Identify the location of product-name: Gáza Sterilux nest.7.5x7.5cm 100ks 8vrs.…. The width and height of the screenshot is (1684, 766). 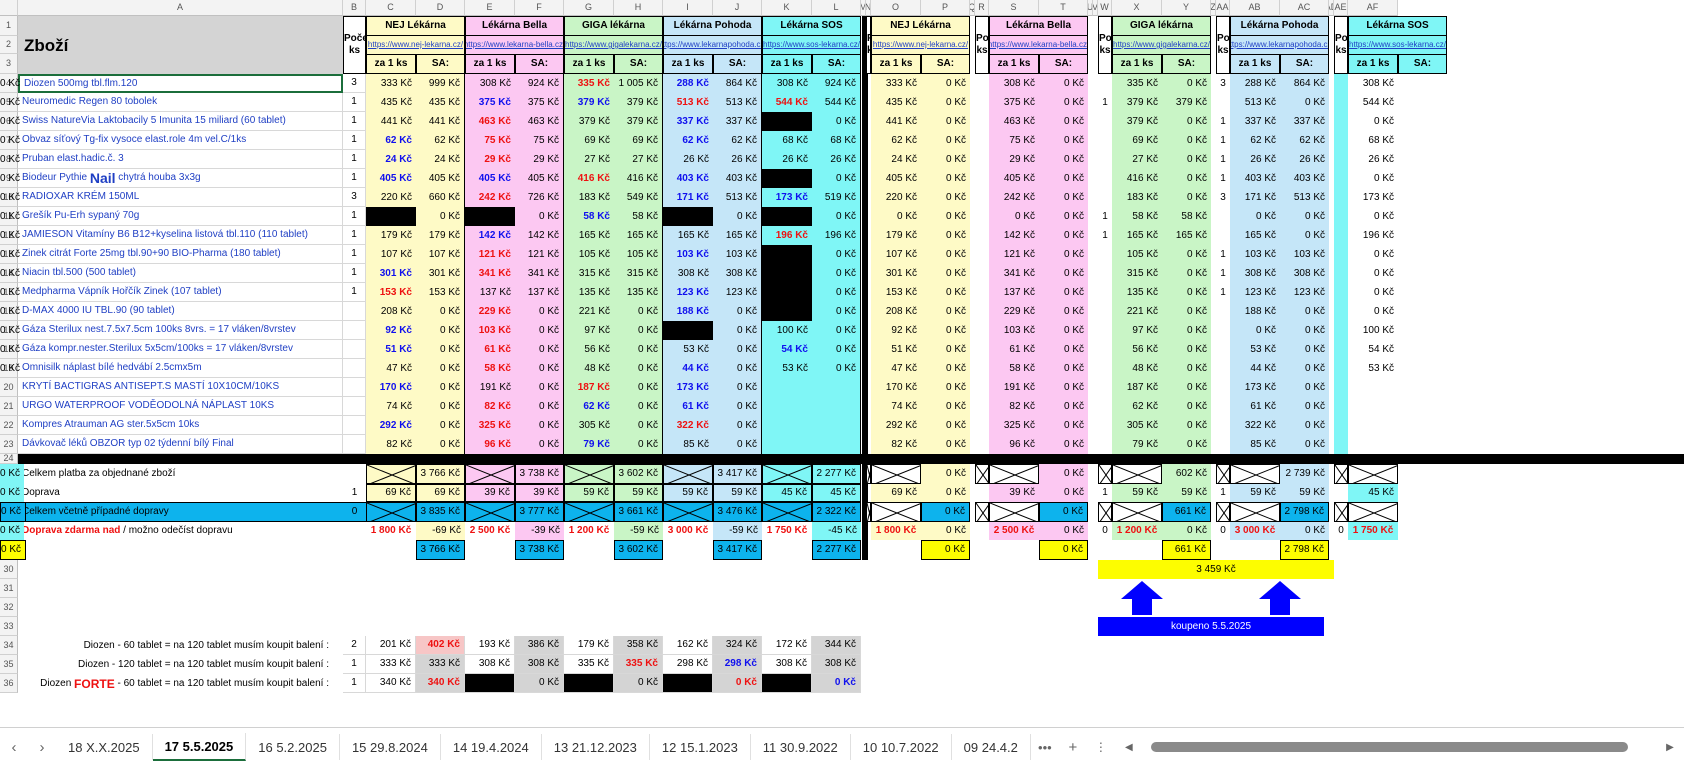
(180, 330).